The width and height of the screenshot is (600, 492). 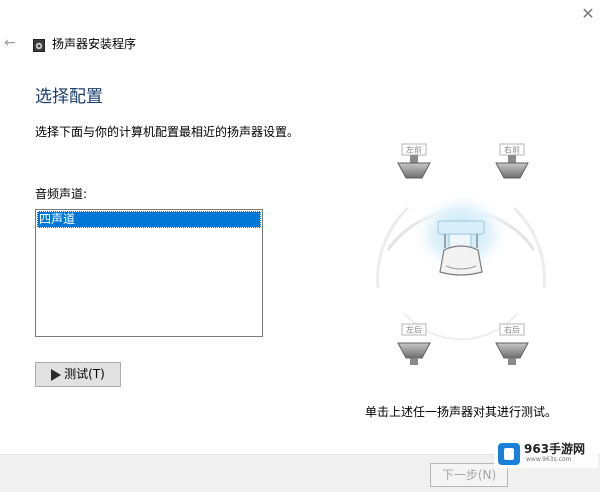 What do you see at coordinates (549, 459) in the screenshot?
I see `watermark-url: www.963s.com` at bounding box center [549, 459].